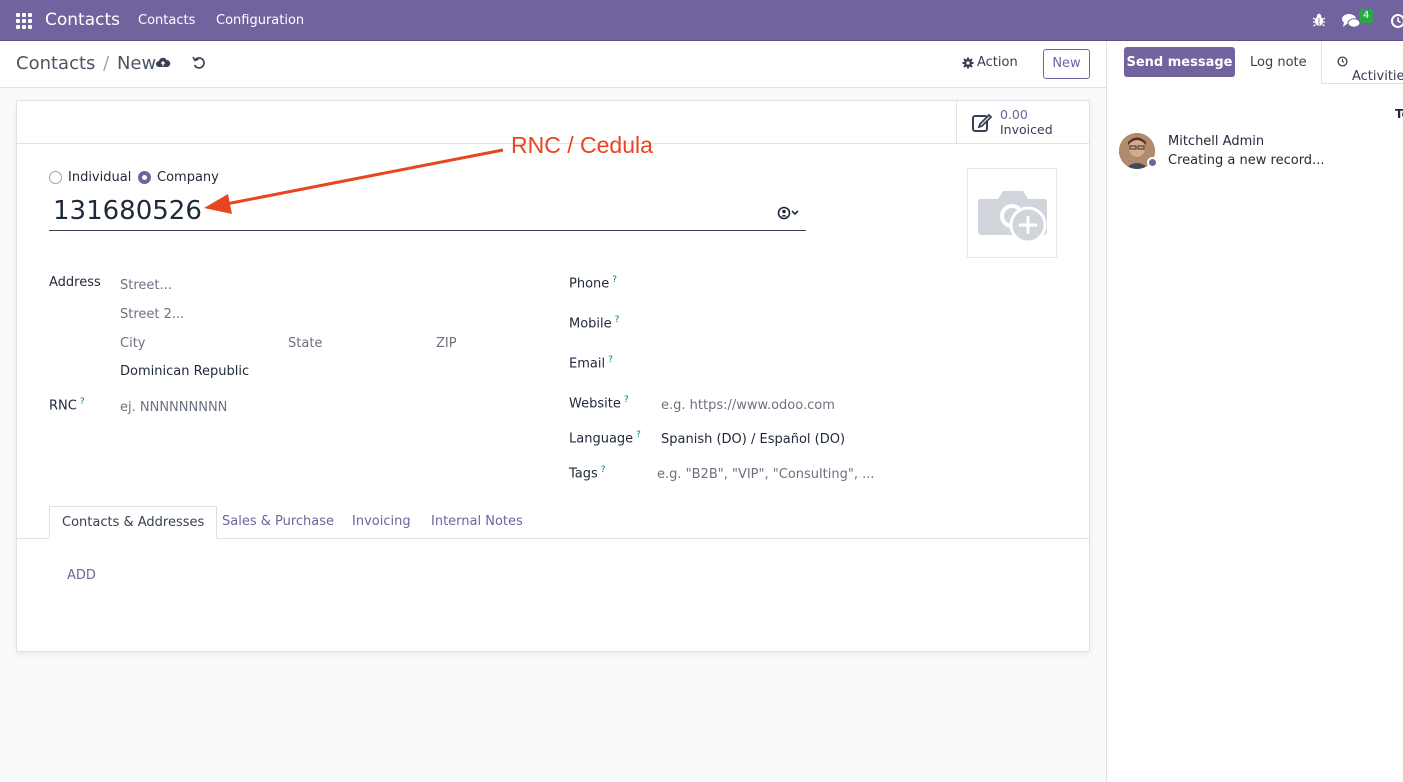 This screenshot has width=1403, height=782. I want to click on activities-button: Activities, so click(1362, 62).